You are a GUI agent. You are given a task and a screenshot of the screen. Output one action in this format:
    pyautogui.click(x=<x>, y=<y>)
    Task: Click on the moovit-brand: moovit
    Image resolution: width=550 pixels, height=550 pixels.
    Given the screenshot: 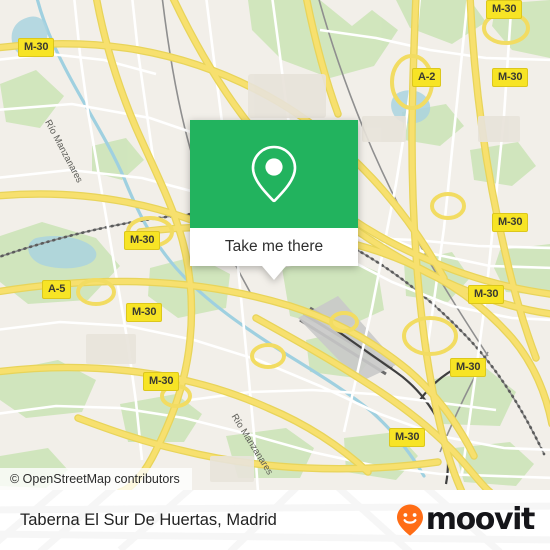 What is the action you would take?
    pyautogui.click(x=465, y=520)
    